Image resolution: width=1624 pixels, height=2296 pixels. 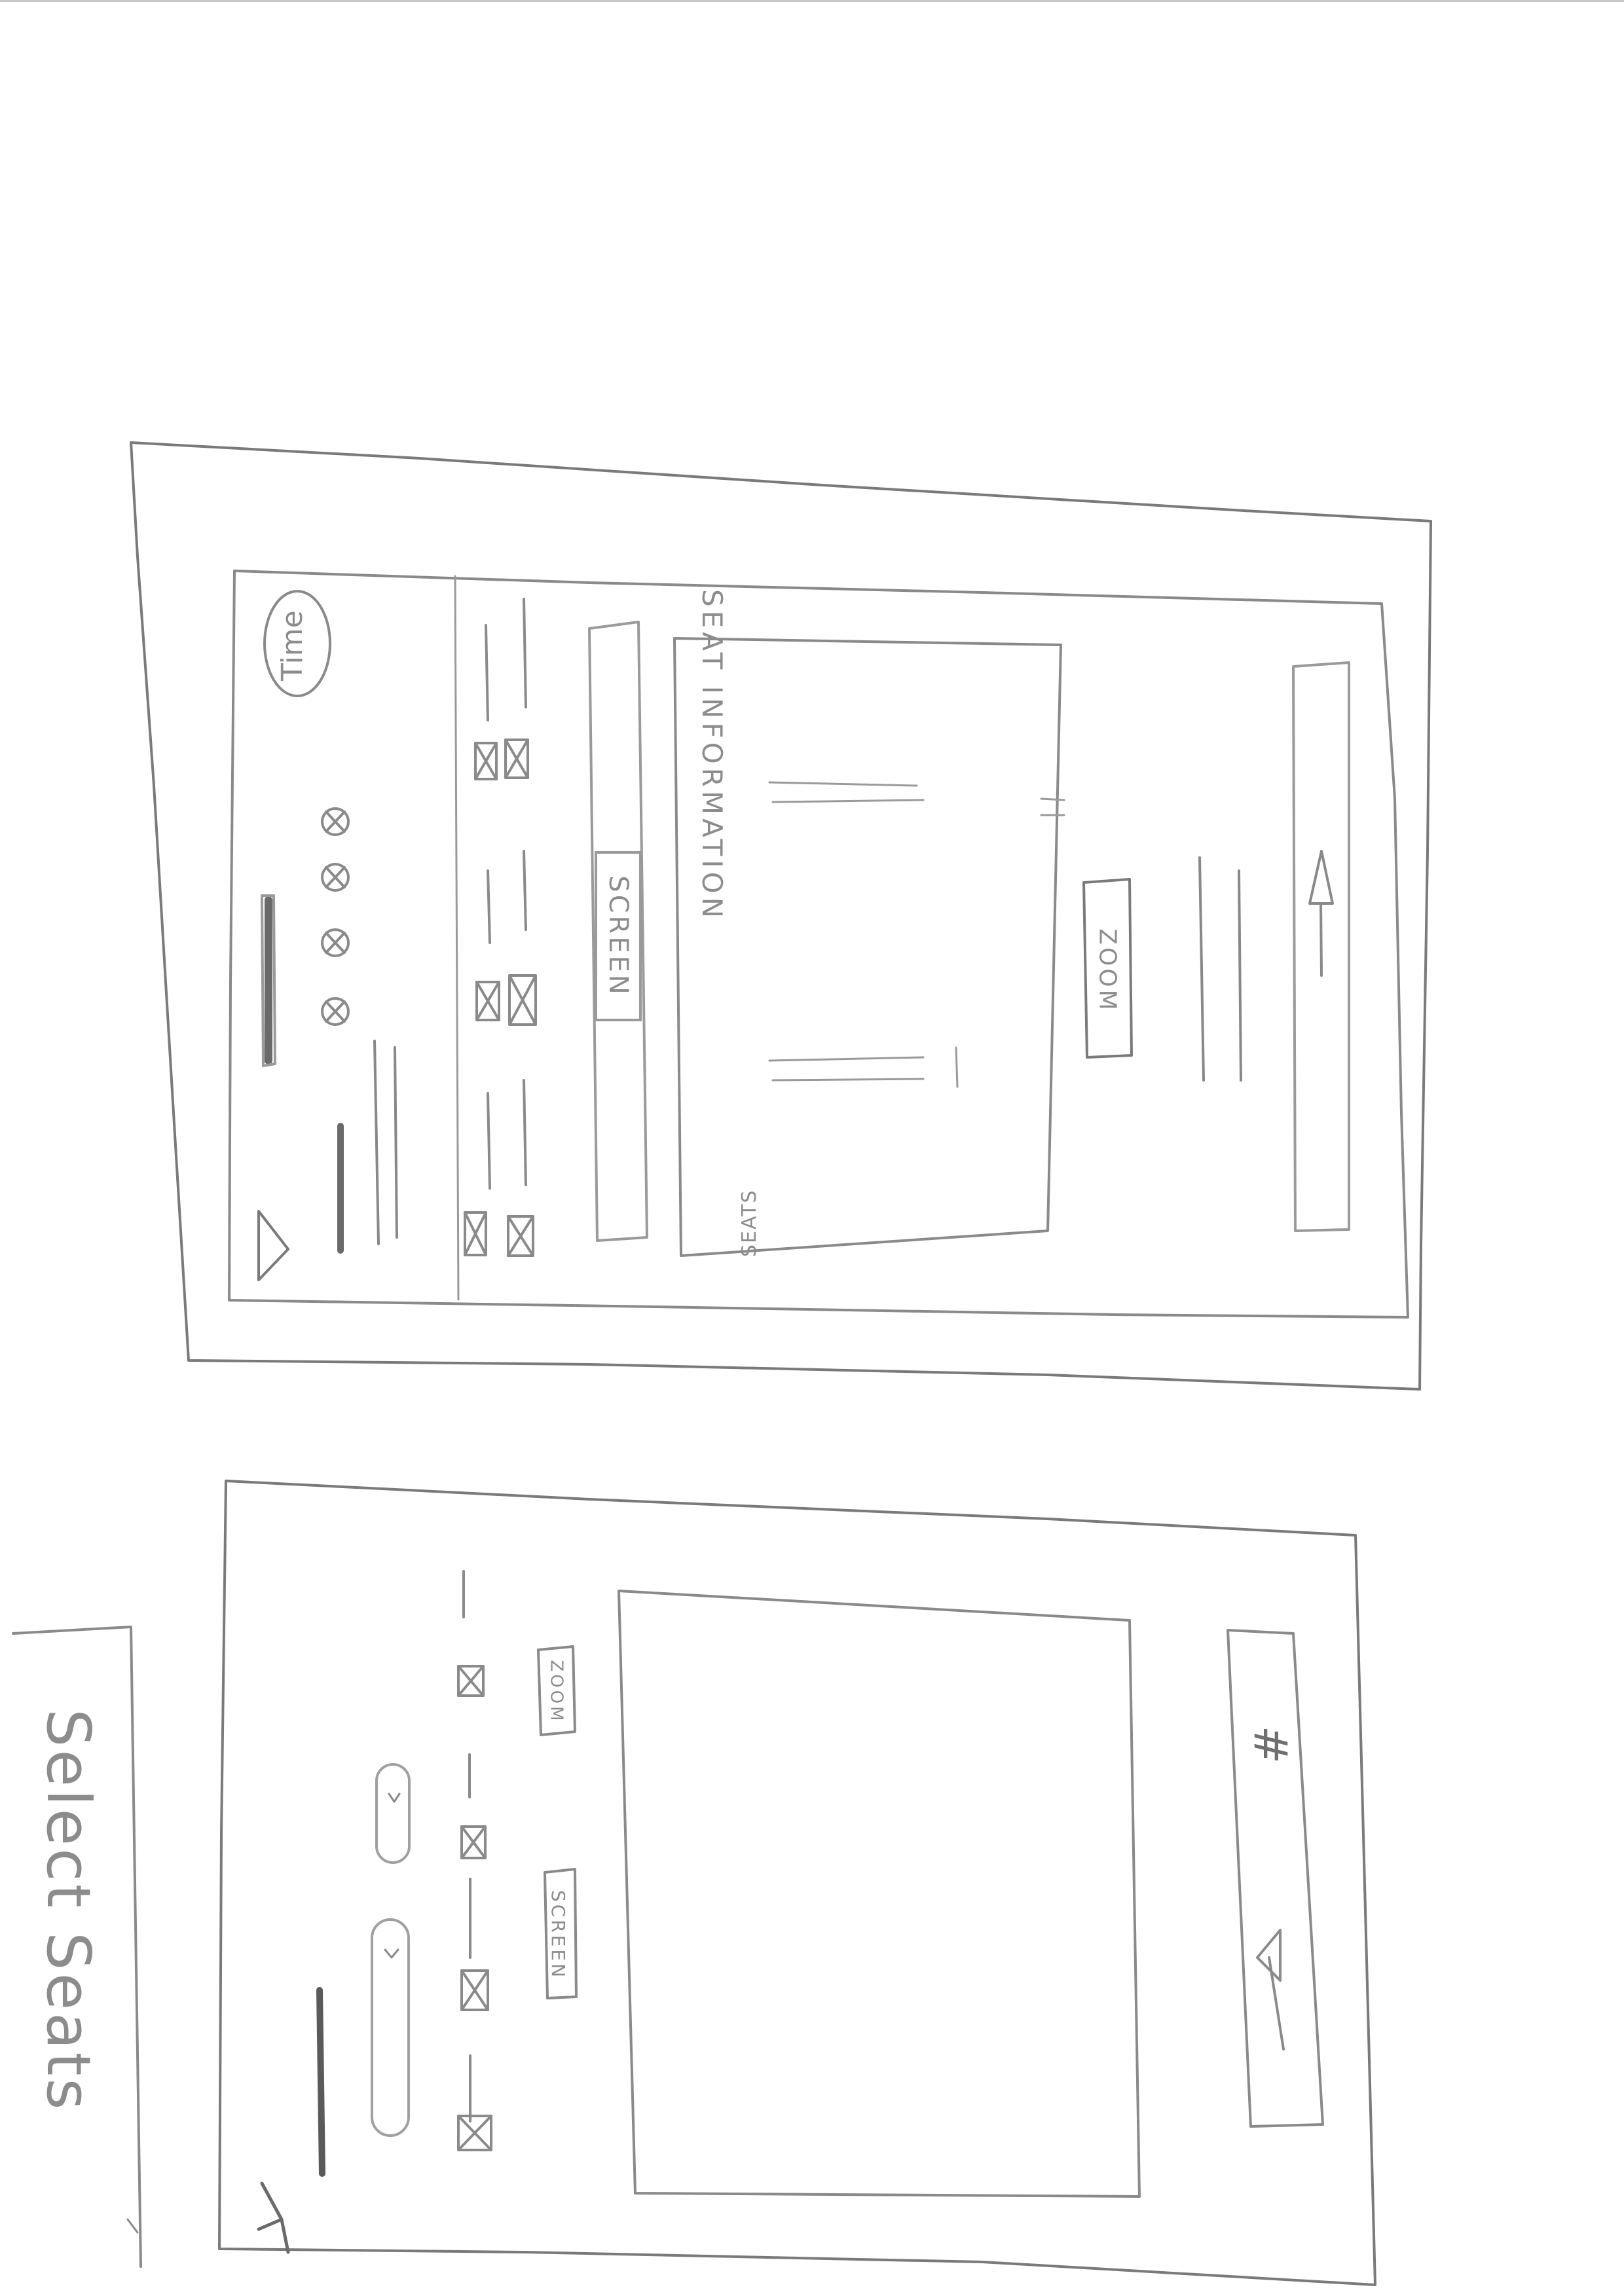 What do you see at coordinates (1274, 1877) in the screenshot?
I see `sketch2-proceed-button` at bounding box center [1274, 1877].